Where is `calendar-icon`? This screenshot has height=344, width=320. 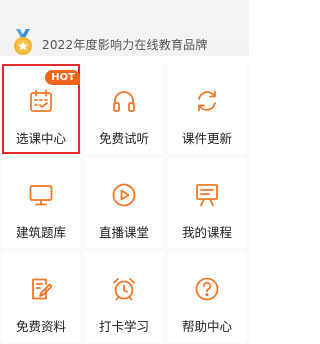
calendar-icon is located at coordinates (41, 100).